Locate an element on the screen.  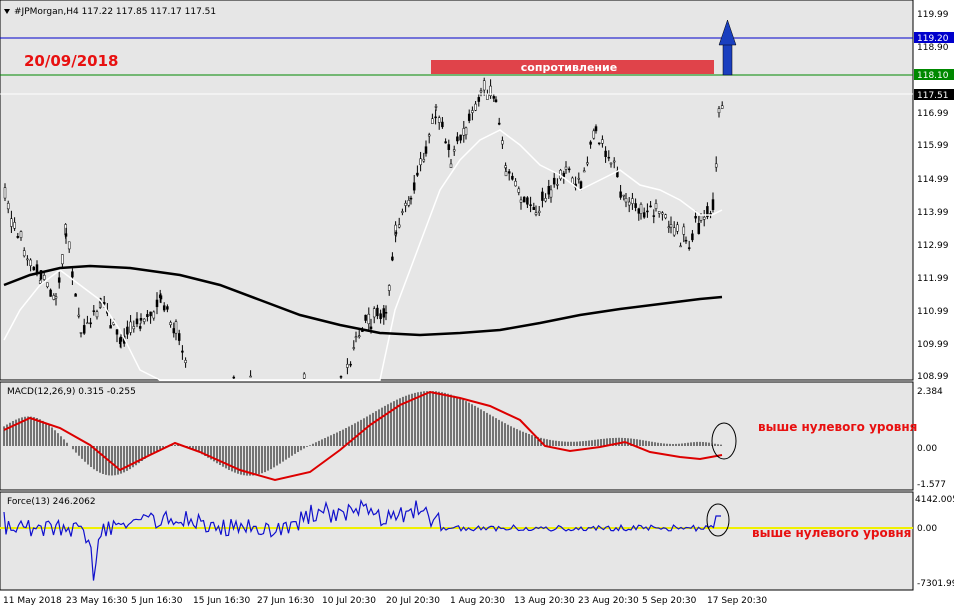
macd-axis-zero: 0.00 is located at coordinates (927, 449).